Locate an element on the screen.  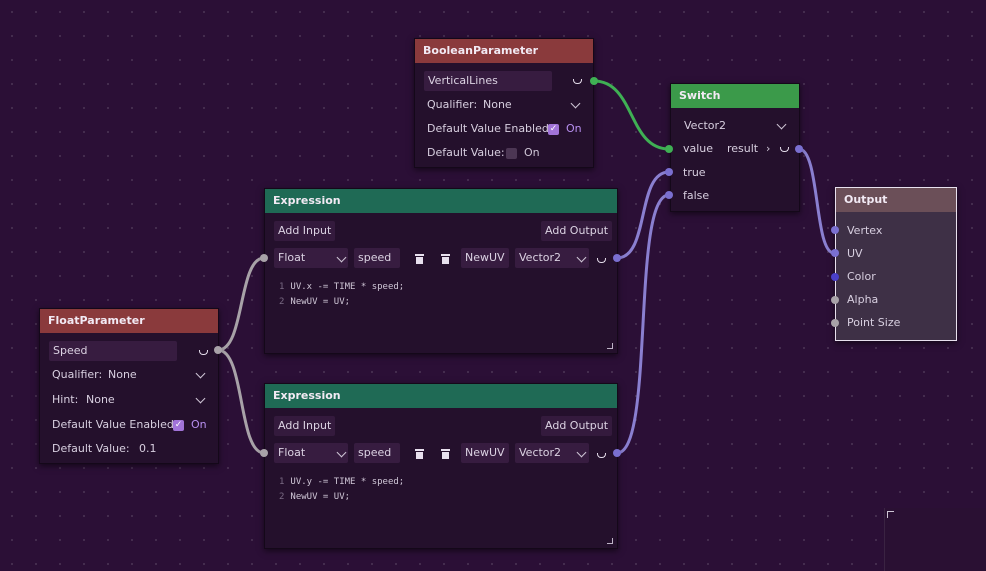
node-title: Switch is located at coordinates (735, 96).